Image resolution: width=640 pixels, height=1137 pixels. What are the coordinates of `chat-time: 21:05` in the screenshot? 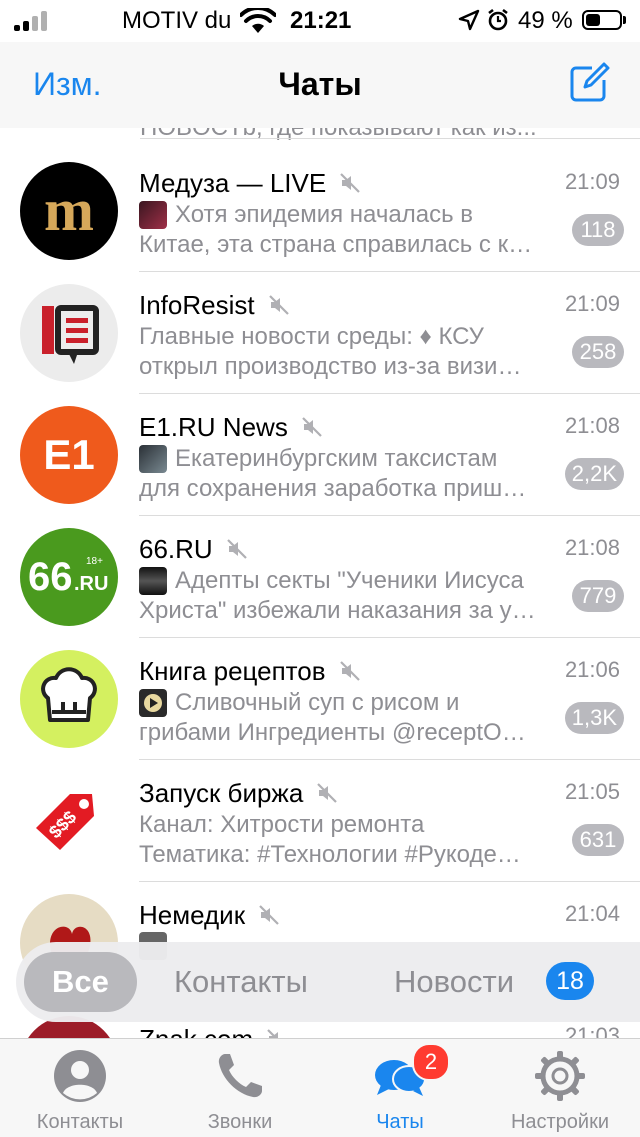 It's located at (592, 791).